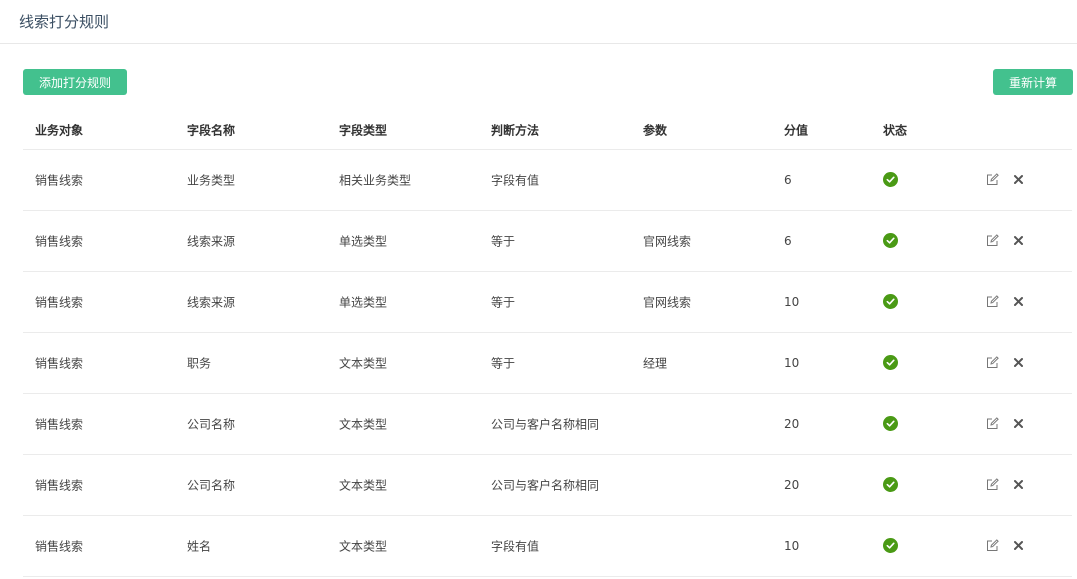 Image resolution: width=1077 pixels, height=579 pixels. Describe the element at coordinates (547, 241) in the screenshot. I see `table-row: 销售线索 线索来源 单选类型 等于 官网线索 6` at that location.